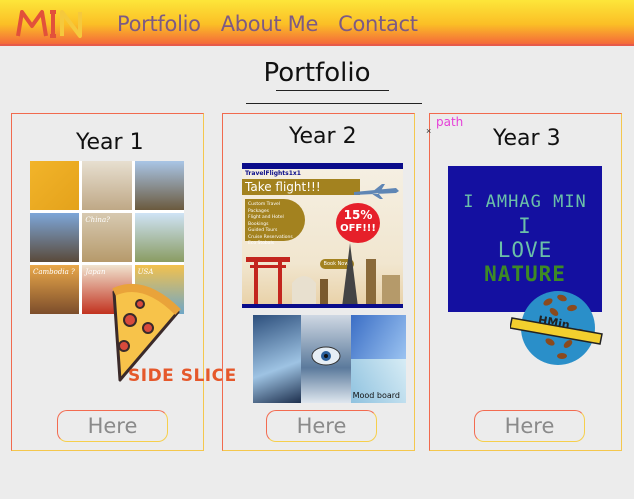 This screenshot has width=634, height=499. Describe the element at coordinates (323, 136) in the screenshot. I see `card-title-year-2: Year 2` at that location.